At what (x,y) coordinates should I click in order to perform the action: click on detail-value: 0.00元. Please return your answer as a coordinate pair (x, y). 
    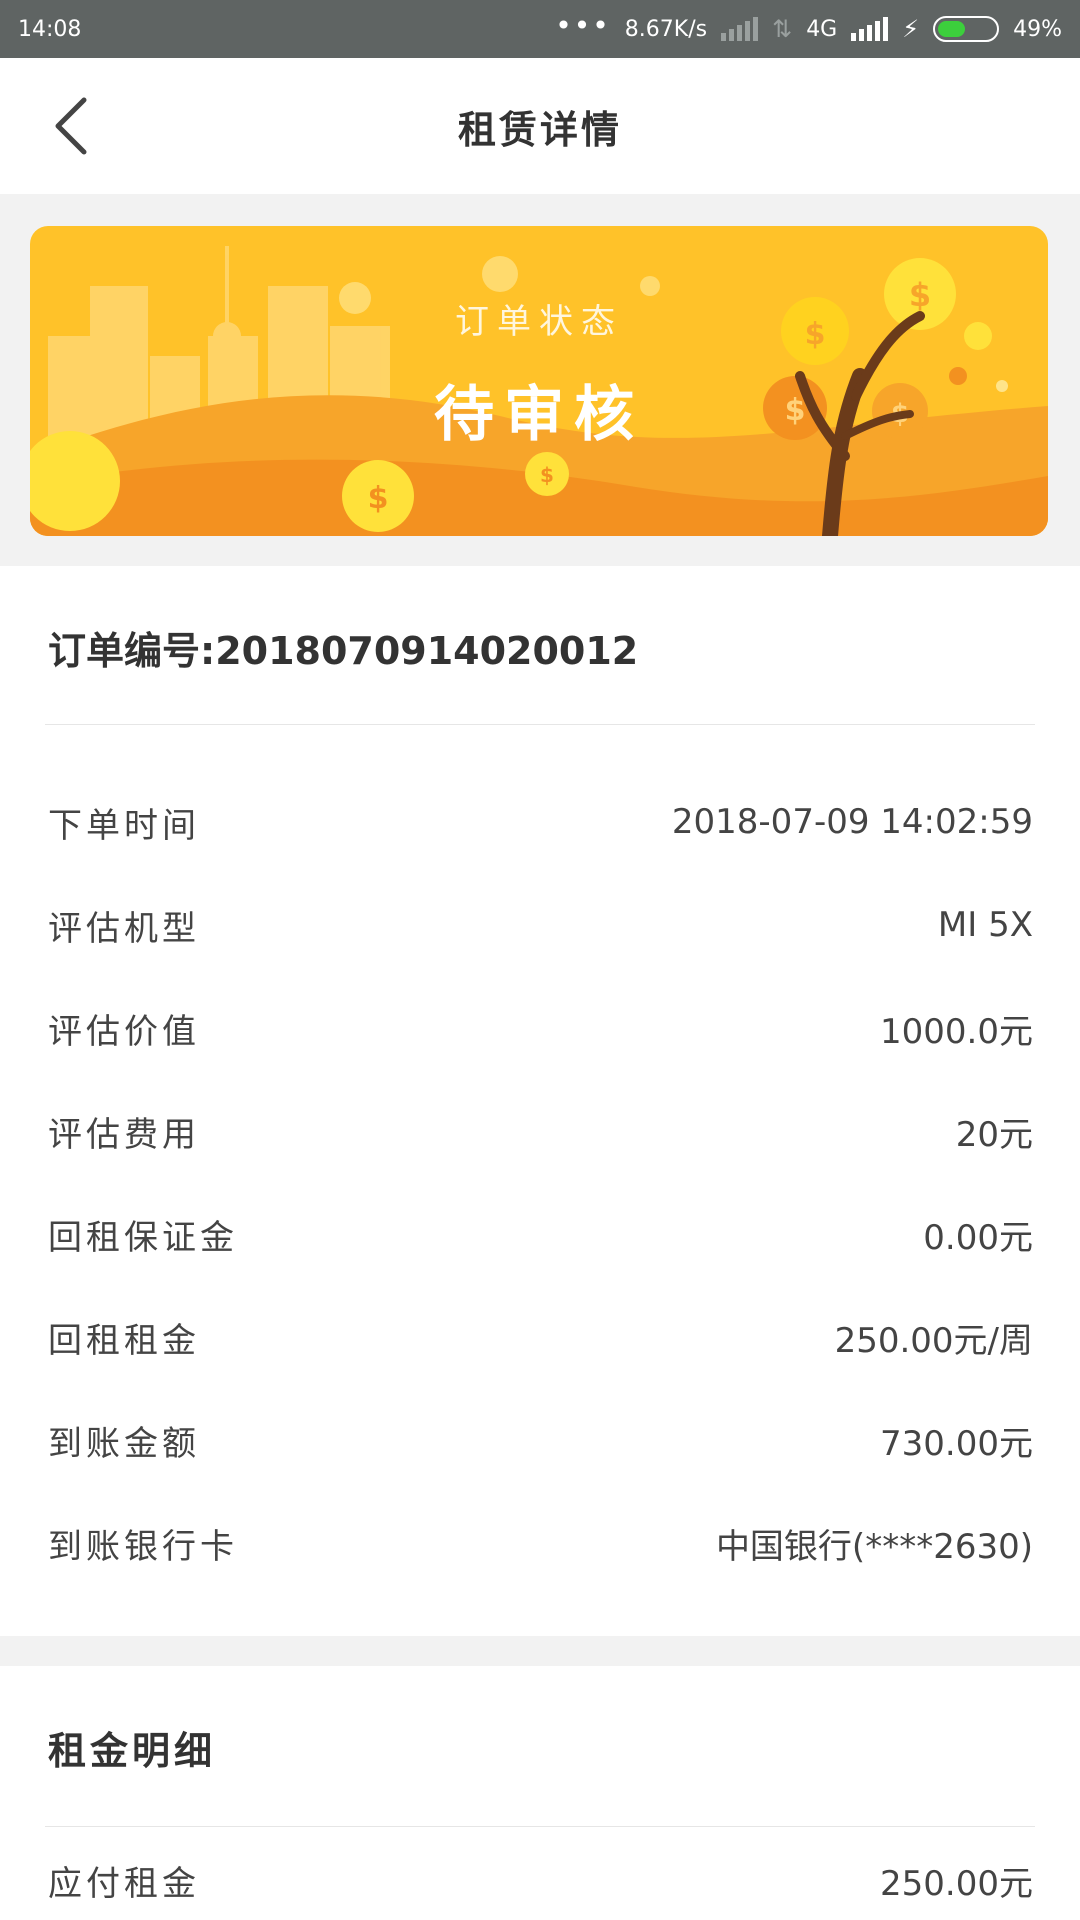
    Looking at the image, I should click on (978, 1237).